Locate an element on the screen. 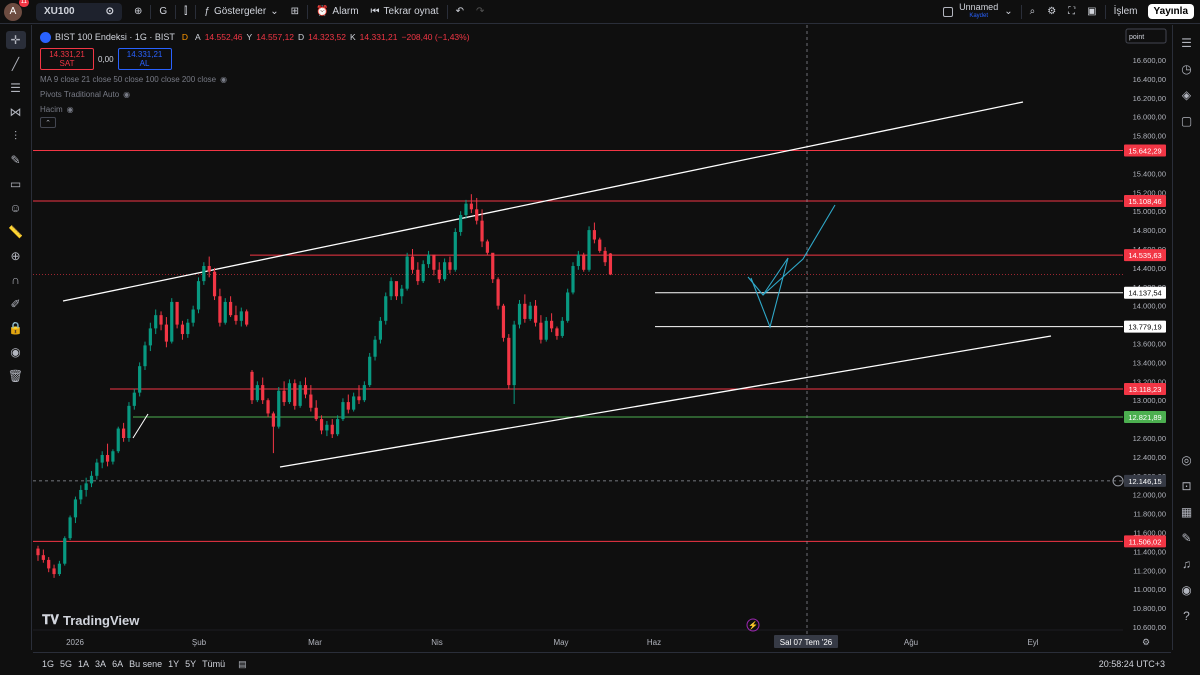  indicators-button: ƒ Göstergeler ⌄ is located at coordinates (241, 12).